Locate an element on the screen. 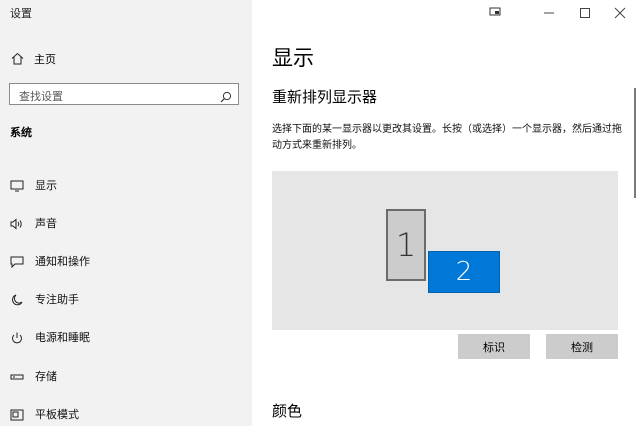 The image size is (639, 426). pin-icon is located at coordinates (495, 17).